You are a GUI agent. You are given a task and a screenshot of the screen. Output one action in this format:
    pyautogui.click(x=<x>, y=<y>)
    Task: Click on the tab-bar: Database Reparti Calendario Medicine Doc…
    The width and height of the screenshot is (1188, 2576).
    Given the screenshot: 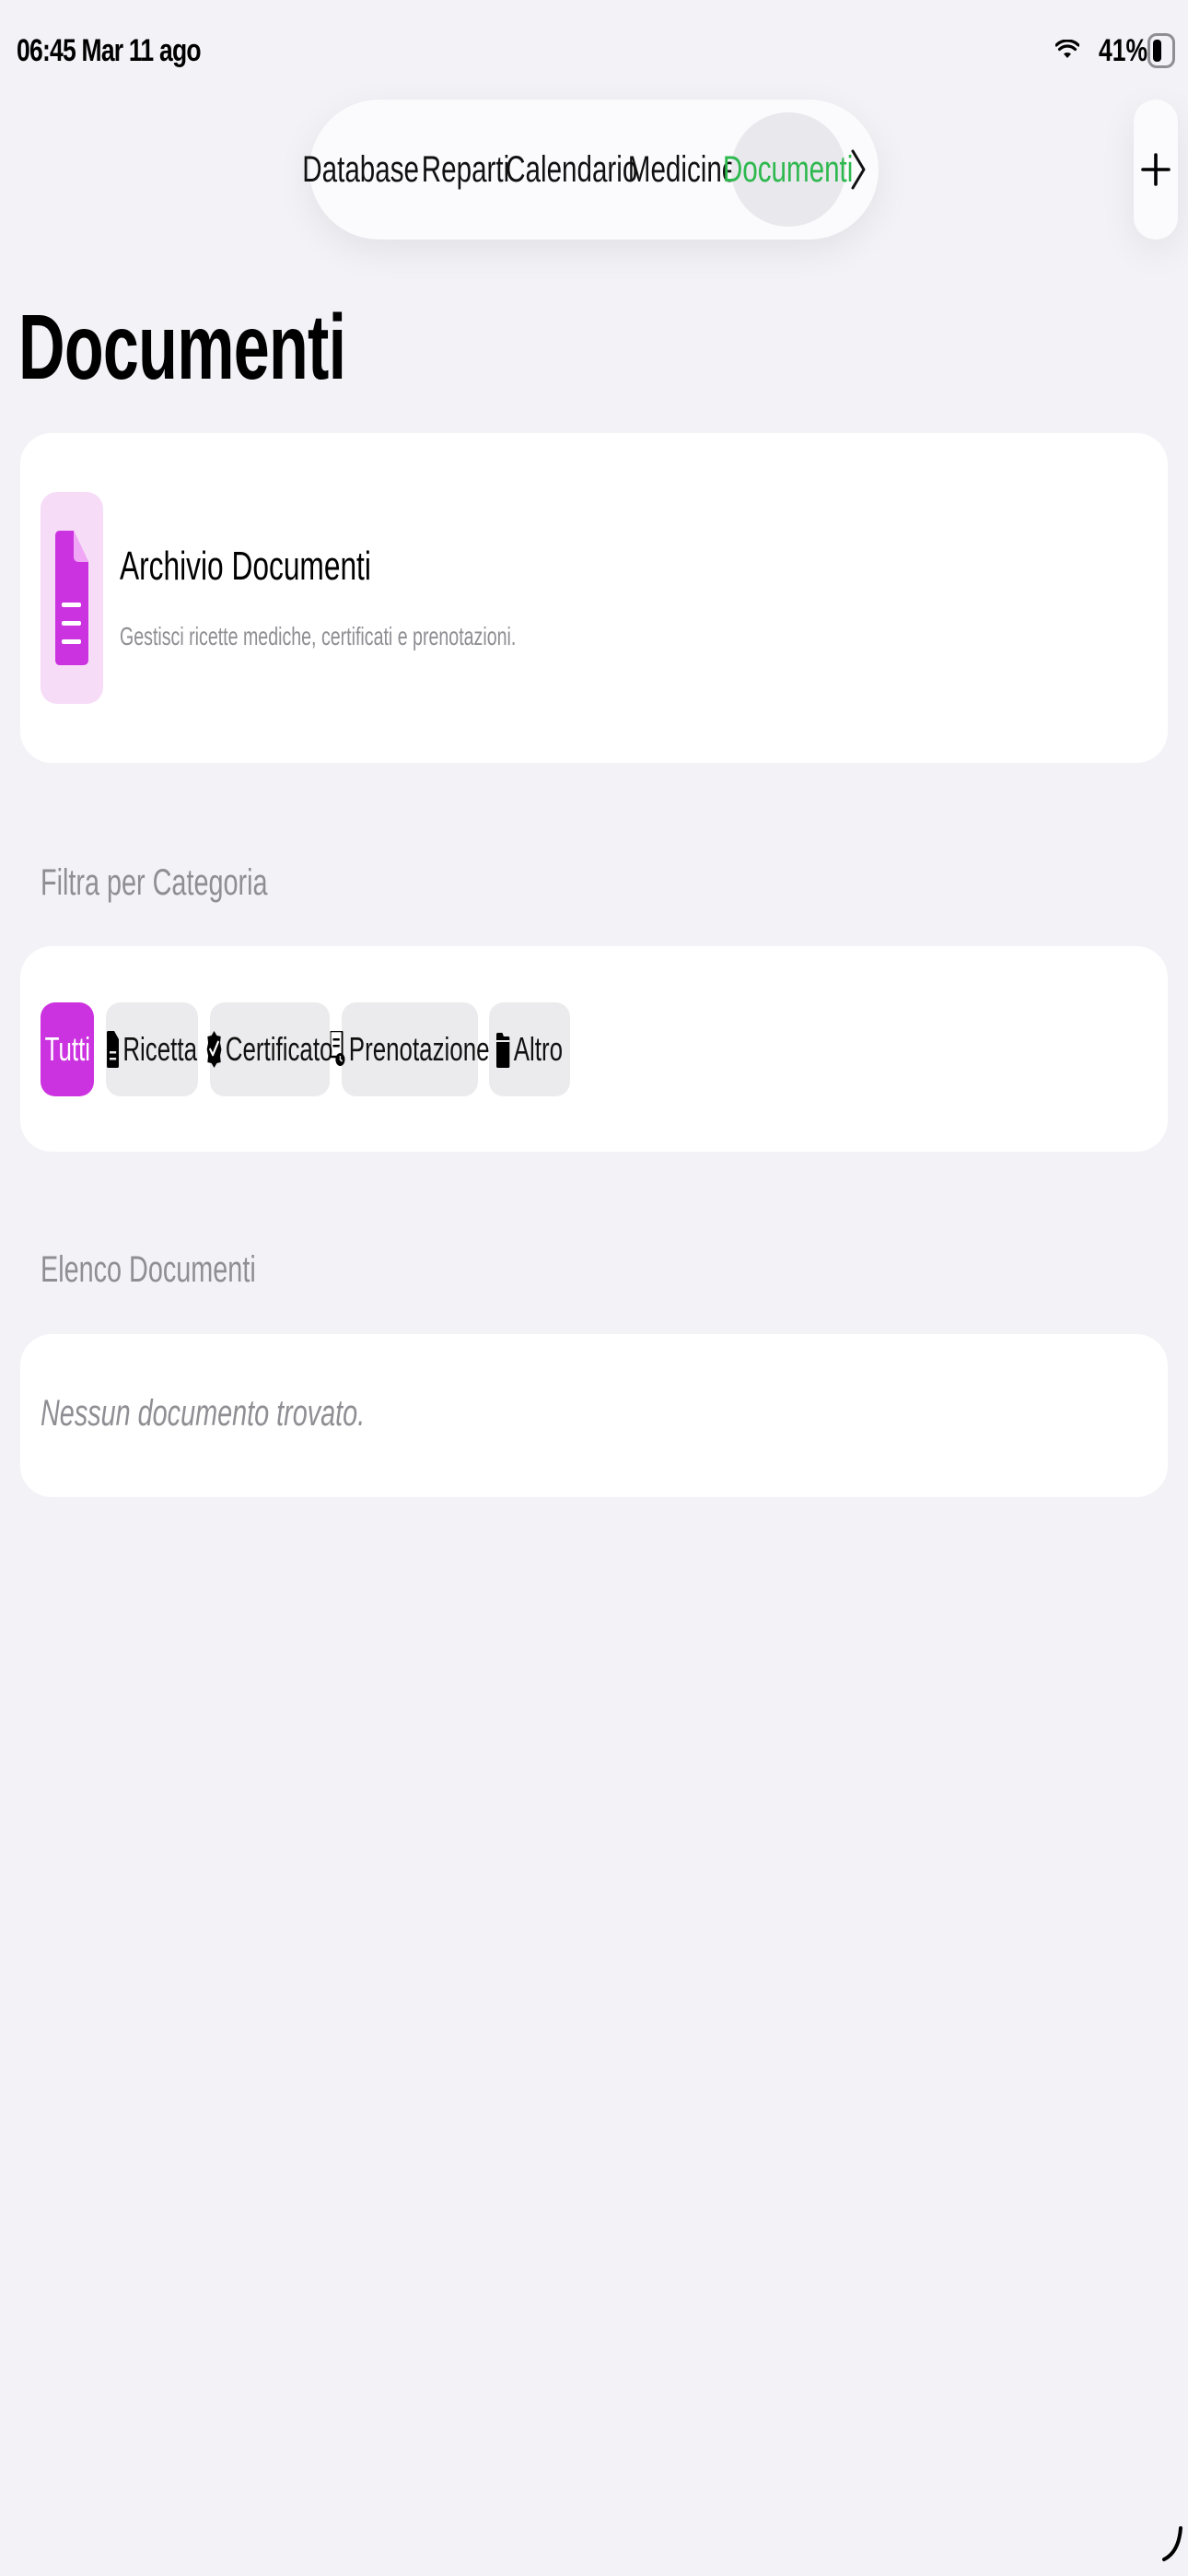 What is the action you would take?
    pyautogui.click(x=591, y=170)
    